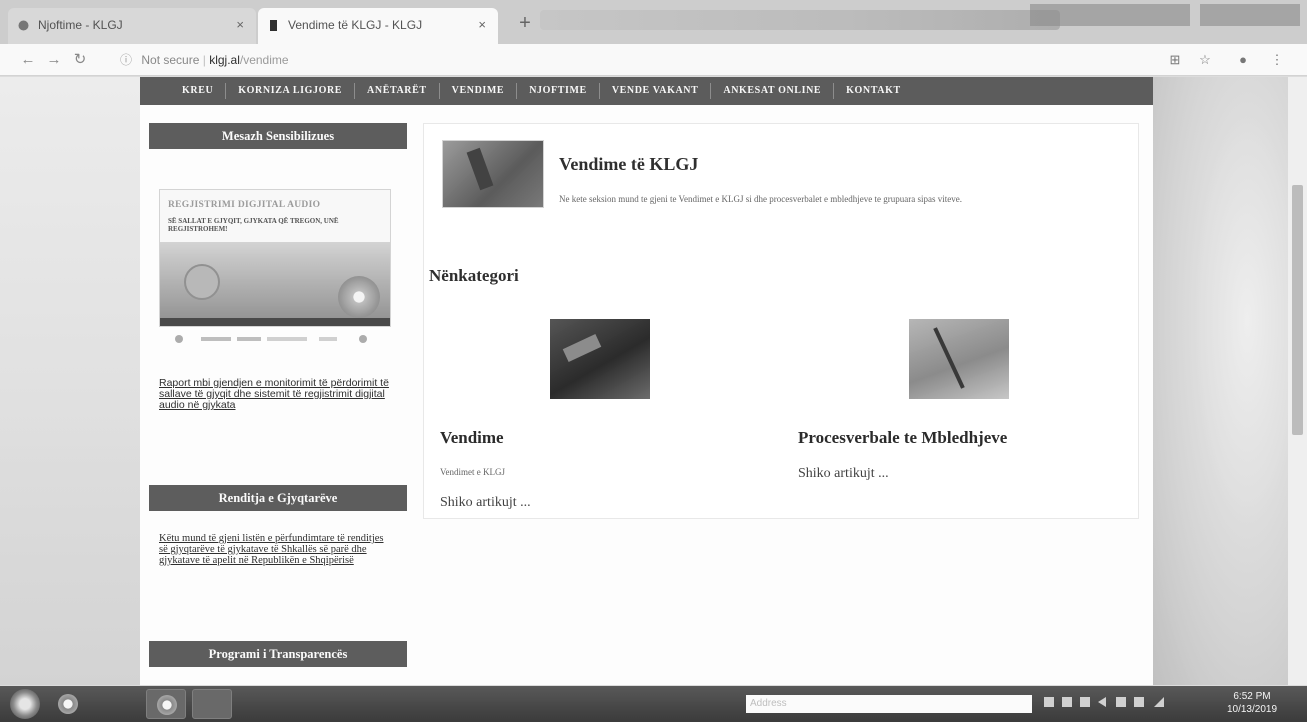 Image resolution: width=1307 pixels, height=722 pixels. I want to click on start-button, so click(25, 704).